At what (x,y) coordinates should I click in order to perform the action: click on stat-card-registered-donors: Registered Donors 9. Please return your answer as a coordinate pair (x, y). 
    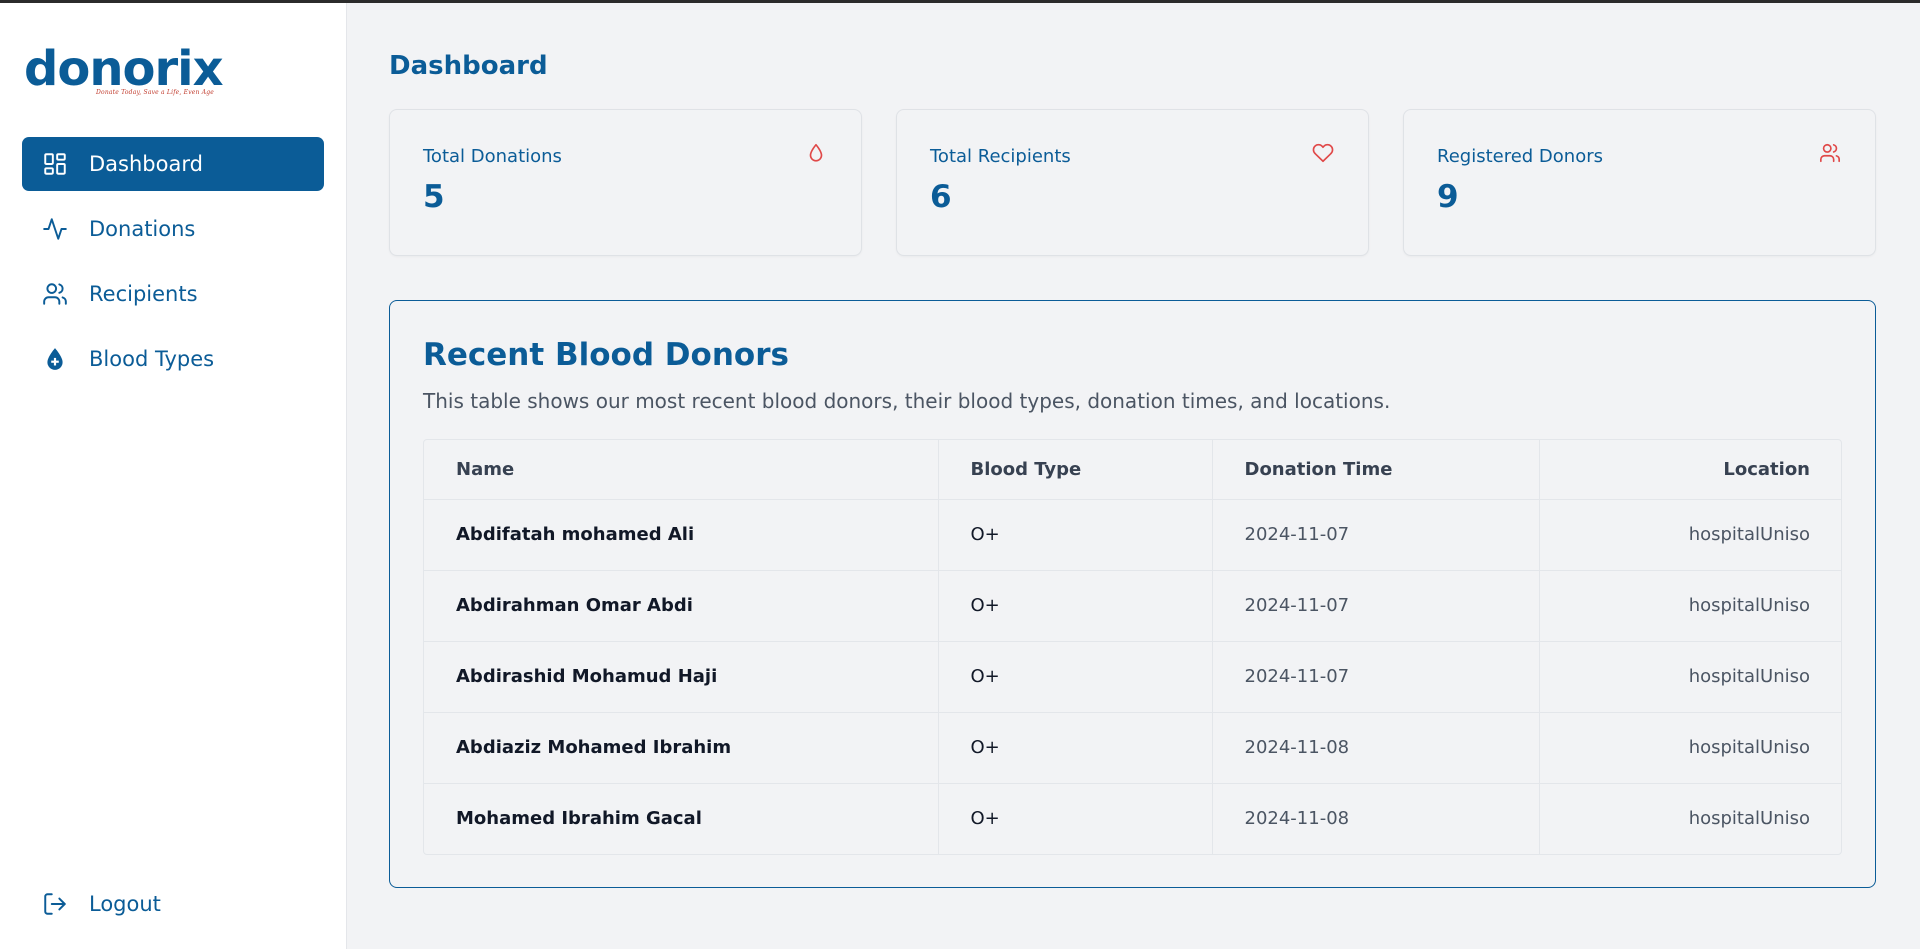
    Looking at the image, I should click on (1639, 182).